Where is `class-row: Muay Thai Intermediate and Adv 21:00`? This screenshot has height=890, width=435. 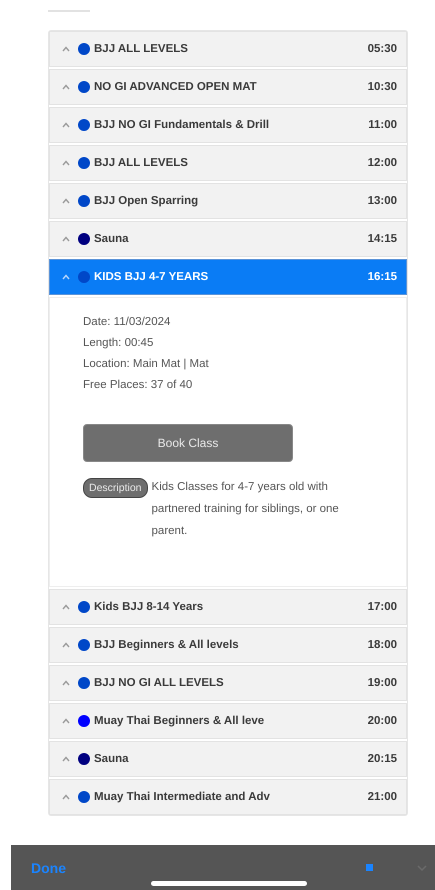 class-row: Muay Thai Intermediate and Adv 21:00 is located at coordinates (228, 797).